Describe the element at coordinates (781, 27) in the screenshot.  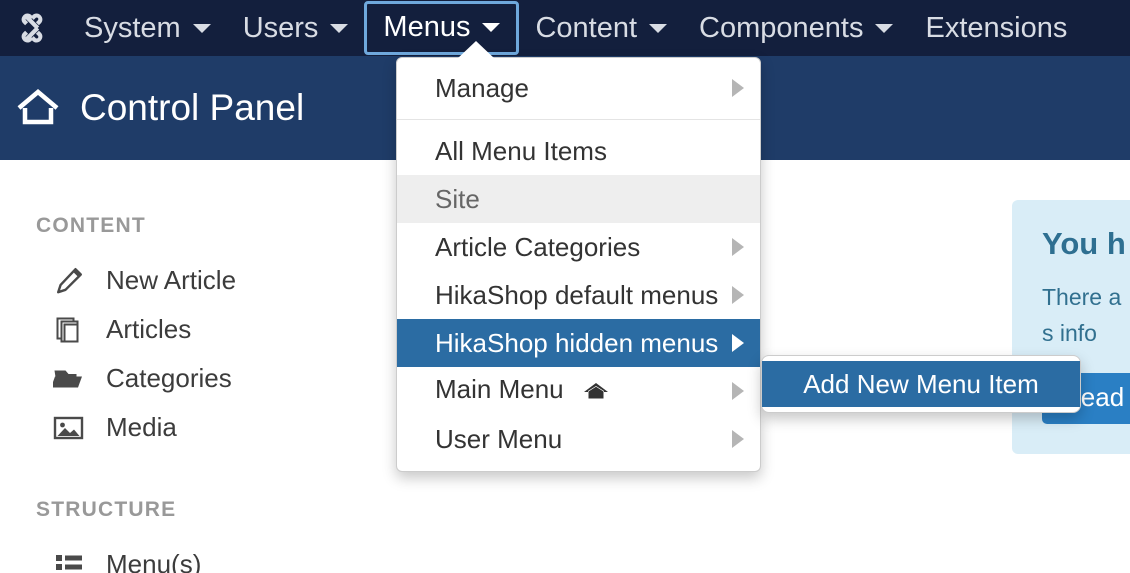
I see `nav-item-label: Components` at that location.